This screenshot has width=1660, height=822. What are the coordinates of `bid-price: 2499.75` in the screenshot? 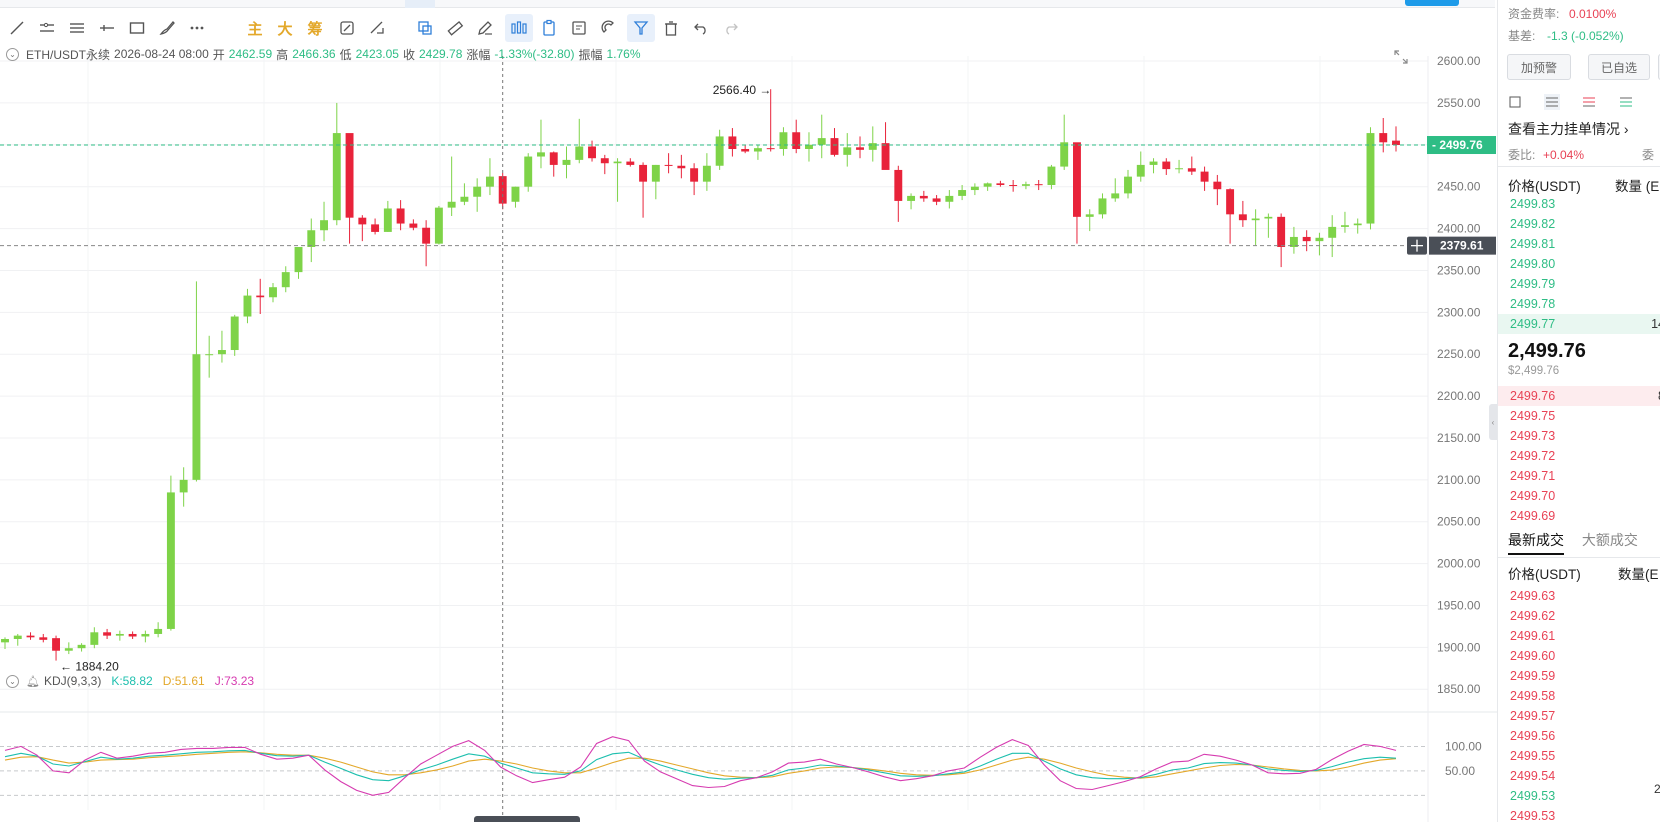 It's located at (1533, 416).